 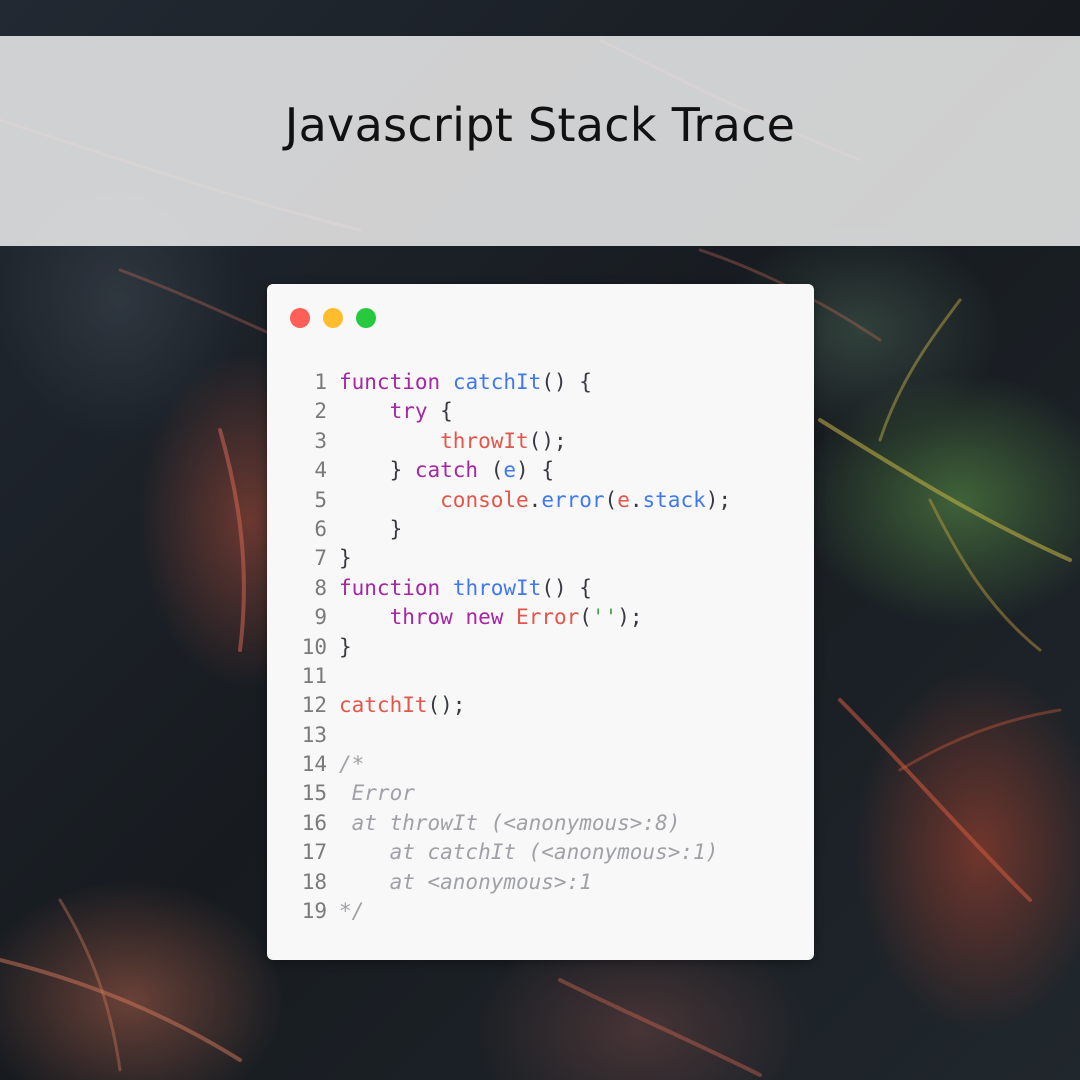 I want to click on line-number: 4, so click(x=320, y=470).